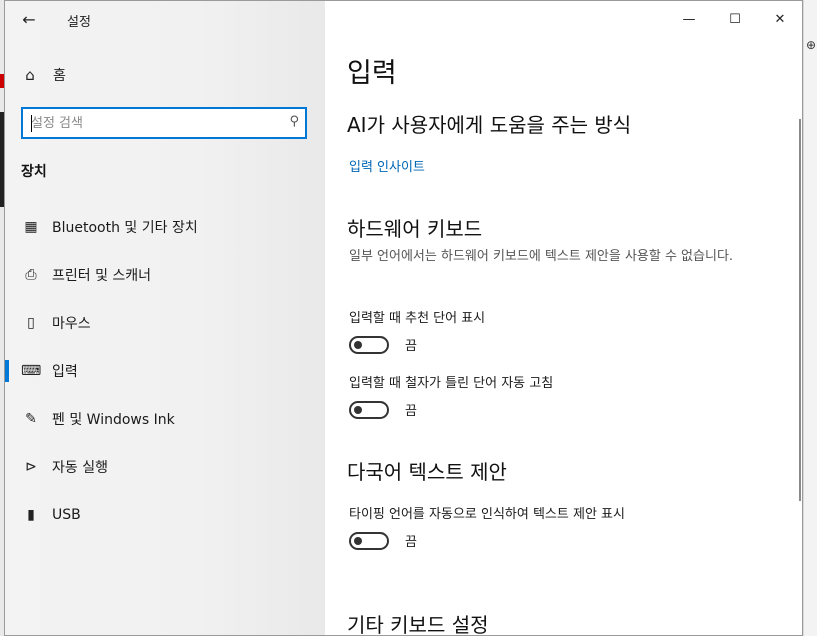  What do you see at coordinates (31, 323) in the screenshot?
I see `mouse-icon: ▯` at bounding box center [31, 323].